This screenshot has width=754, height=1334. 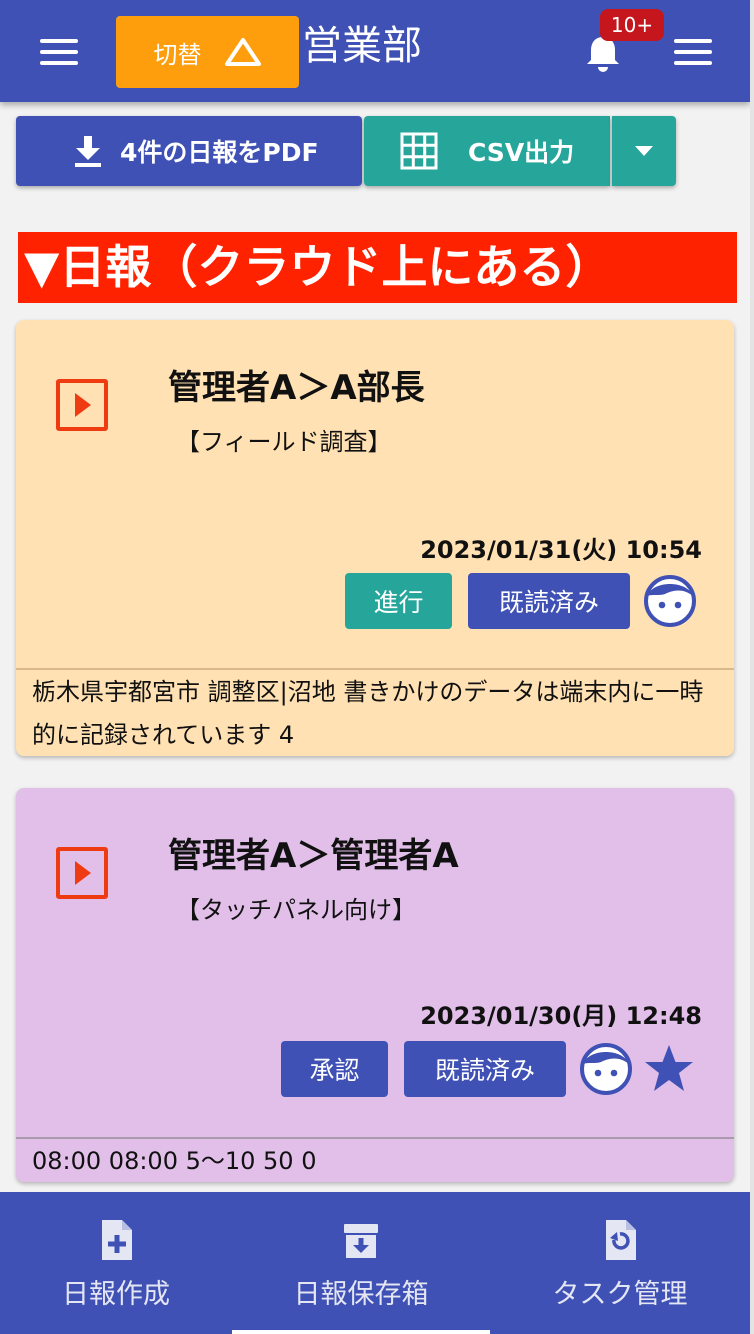 What do you see at coordinates (361, 1332) in the screenshot?
I see `active-tab-indicator` at bounding box center [361, 1332].